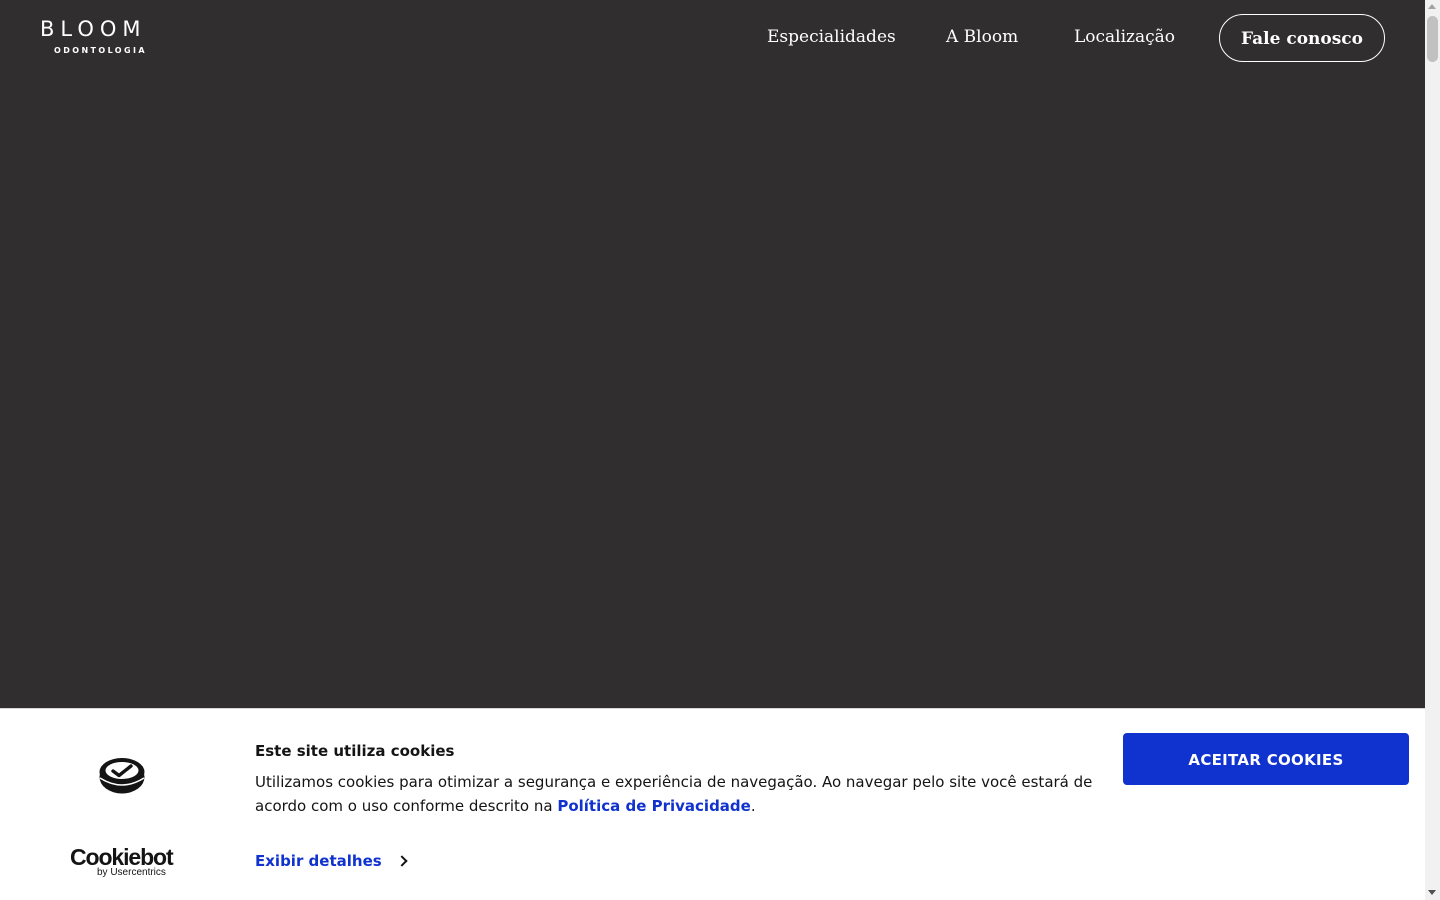 The width and height of the screenshot is (1440, 900). Describe the element at coordinates (355, 751) in the screenshot. I see `cookie-banner-title: Este site utiliza cookies` at that location.